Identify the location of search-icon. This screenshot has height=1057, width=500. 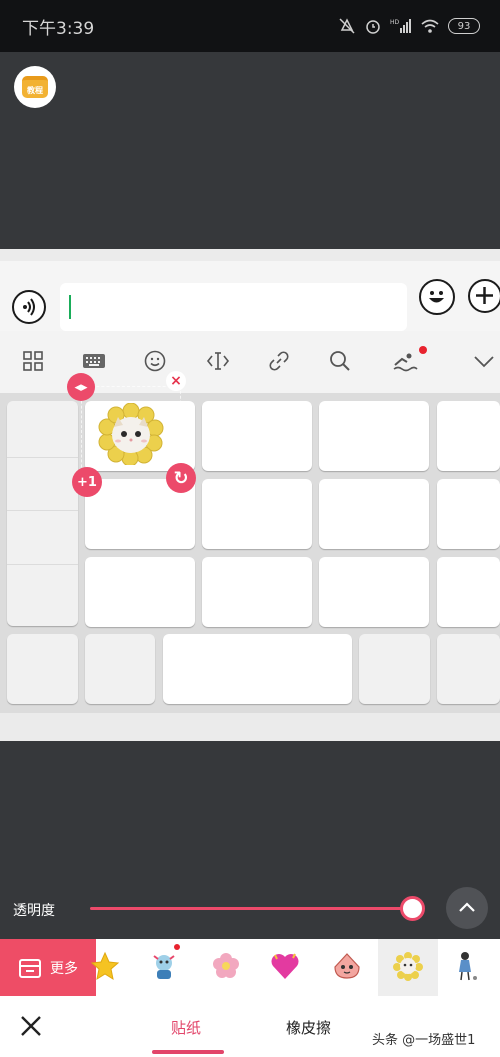
(341, 362).